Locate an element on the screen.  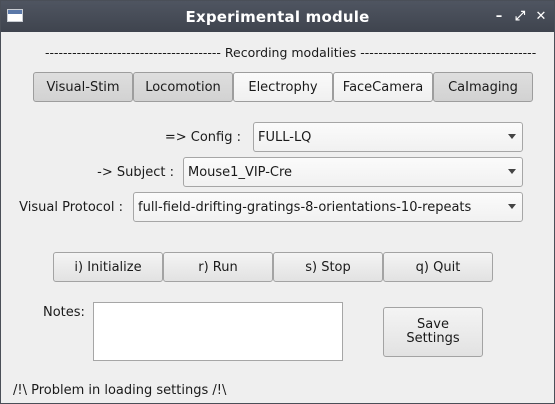
notes-textarea is located at coordinates (218, 331).